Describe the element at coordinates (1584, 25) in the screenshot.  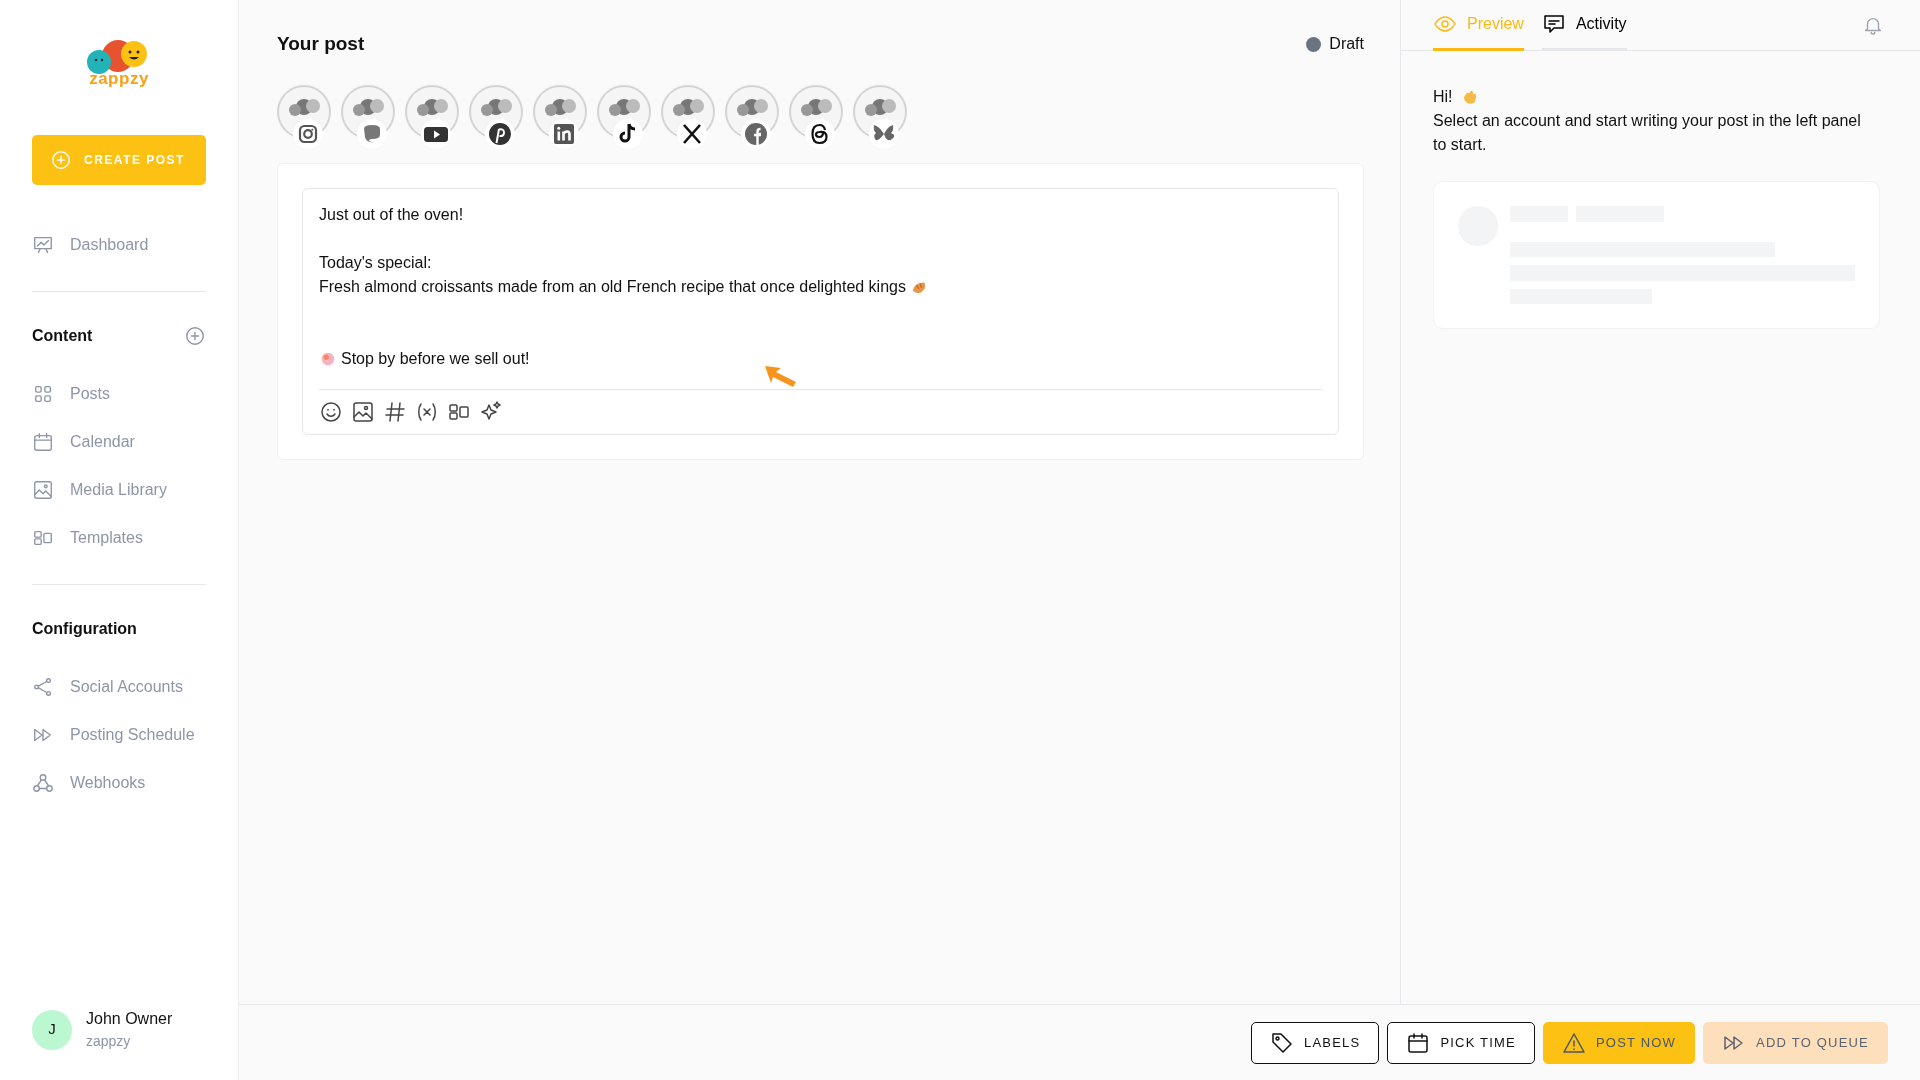
I see `tab: Activity` at that location.